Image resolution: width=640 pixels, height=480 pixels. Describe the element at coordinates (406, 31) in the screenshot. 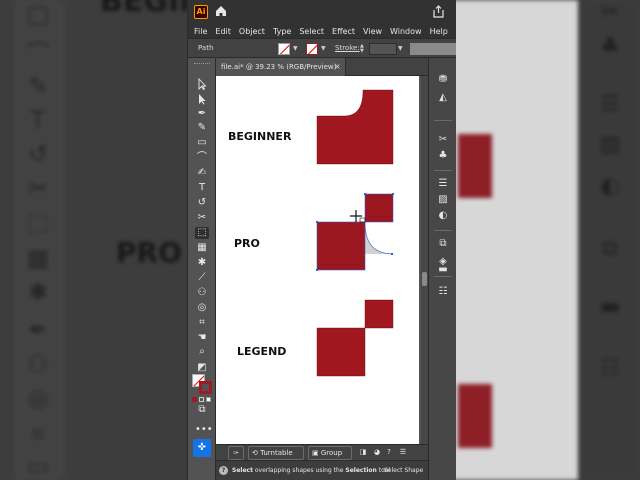

I see `menu-window: Window` at that location.